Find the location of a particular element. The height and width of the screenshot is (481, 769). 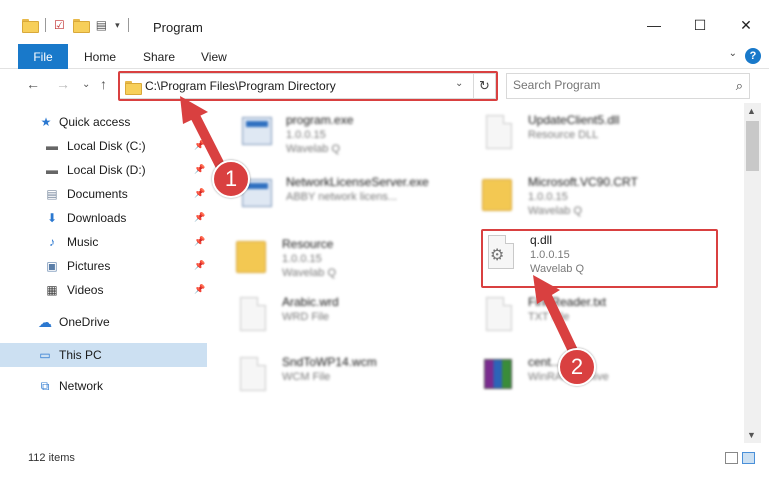

arrow-two is located at coordinates (559, 322).